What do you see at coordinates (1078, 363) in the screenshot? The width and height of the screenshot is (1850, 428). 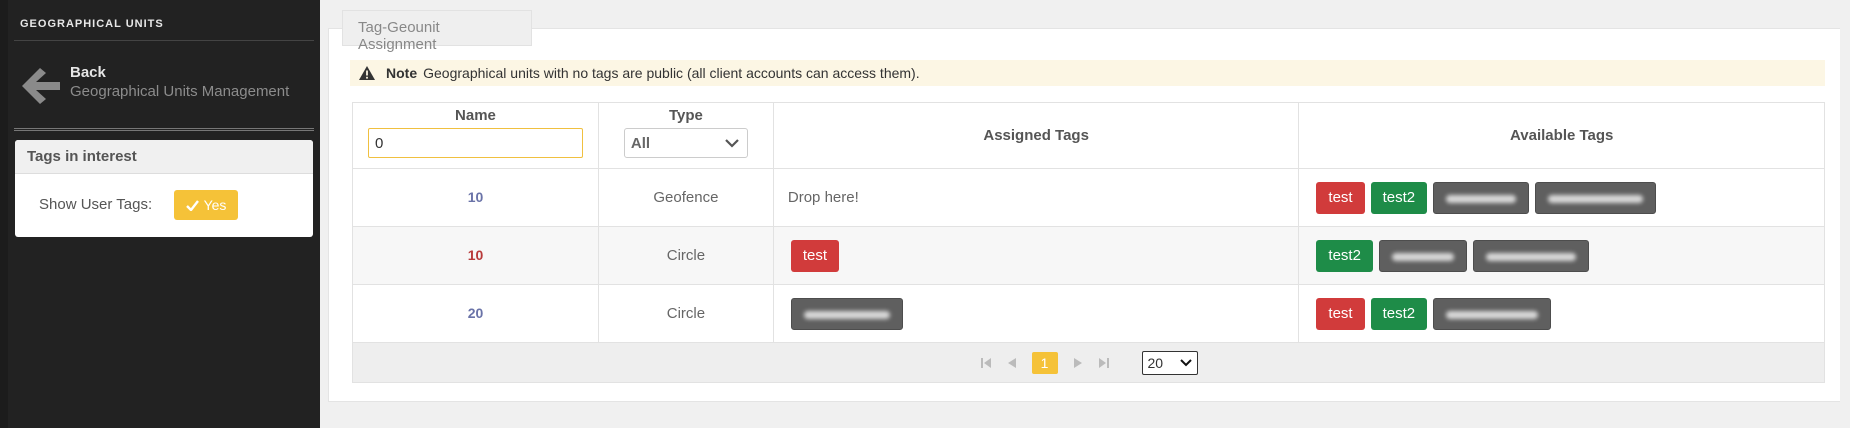 I see `next-page-icon` at bounding box center [1078, 363].